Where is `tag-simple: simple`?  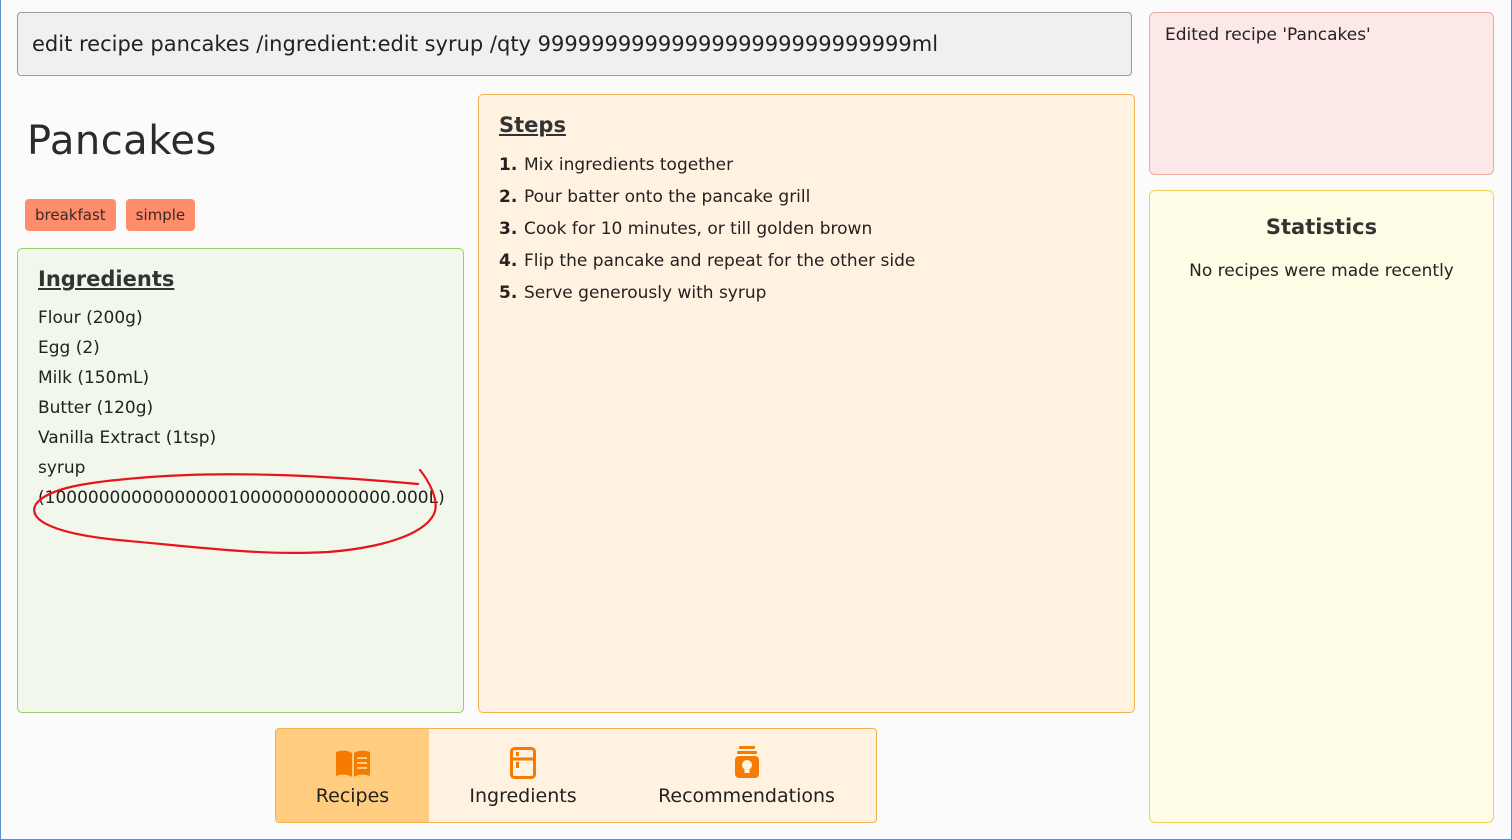
tag-simple: simple is located at coordinates (160, 215).